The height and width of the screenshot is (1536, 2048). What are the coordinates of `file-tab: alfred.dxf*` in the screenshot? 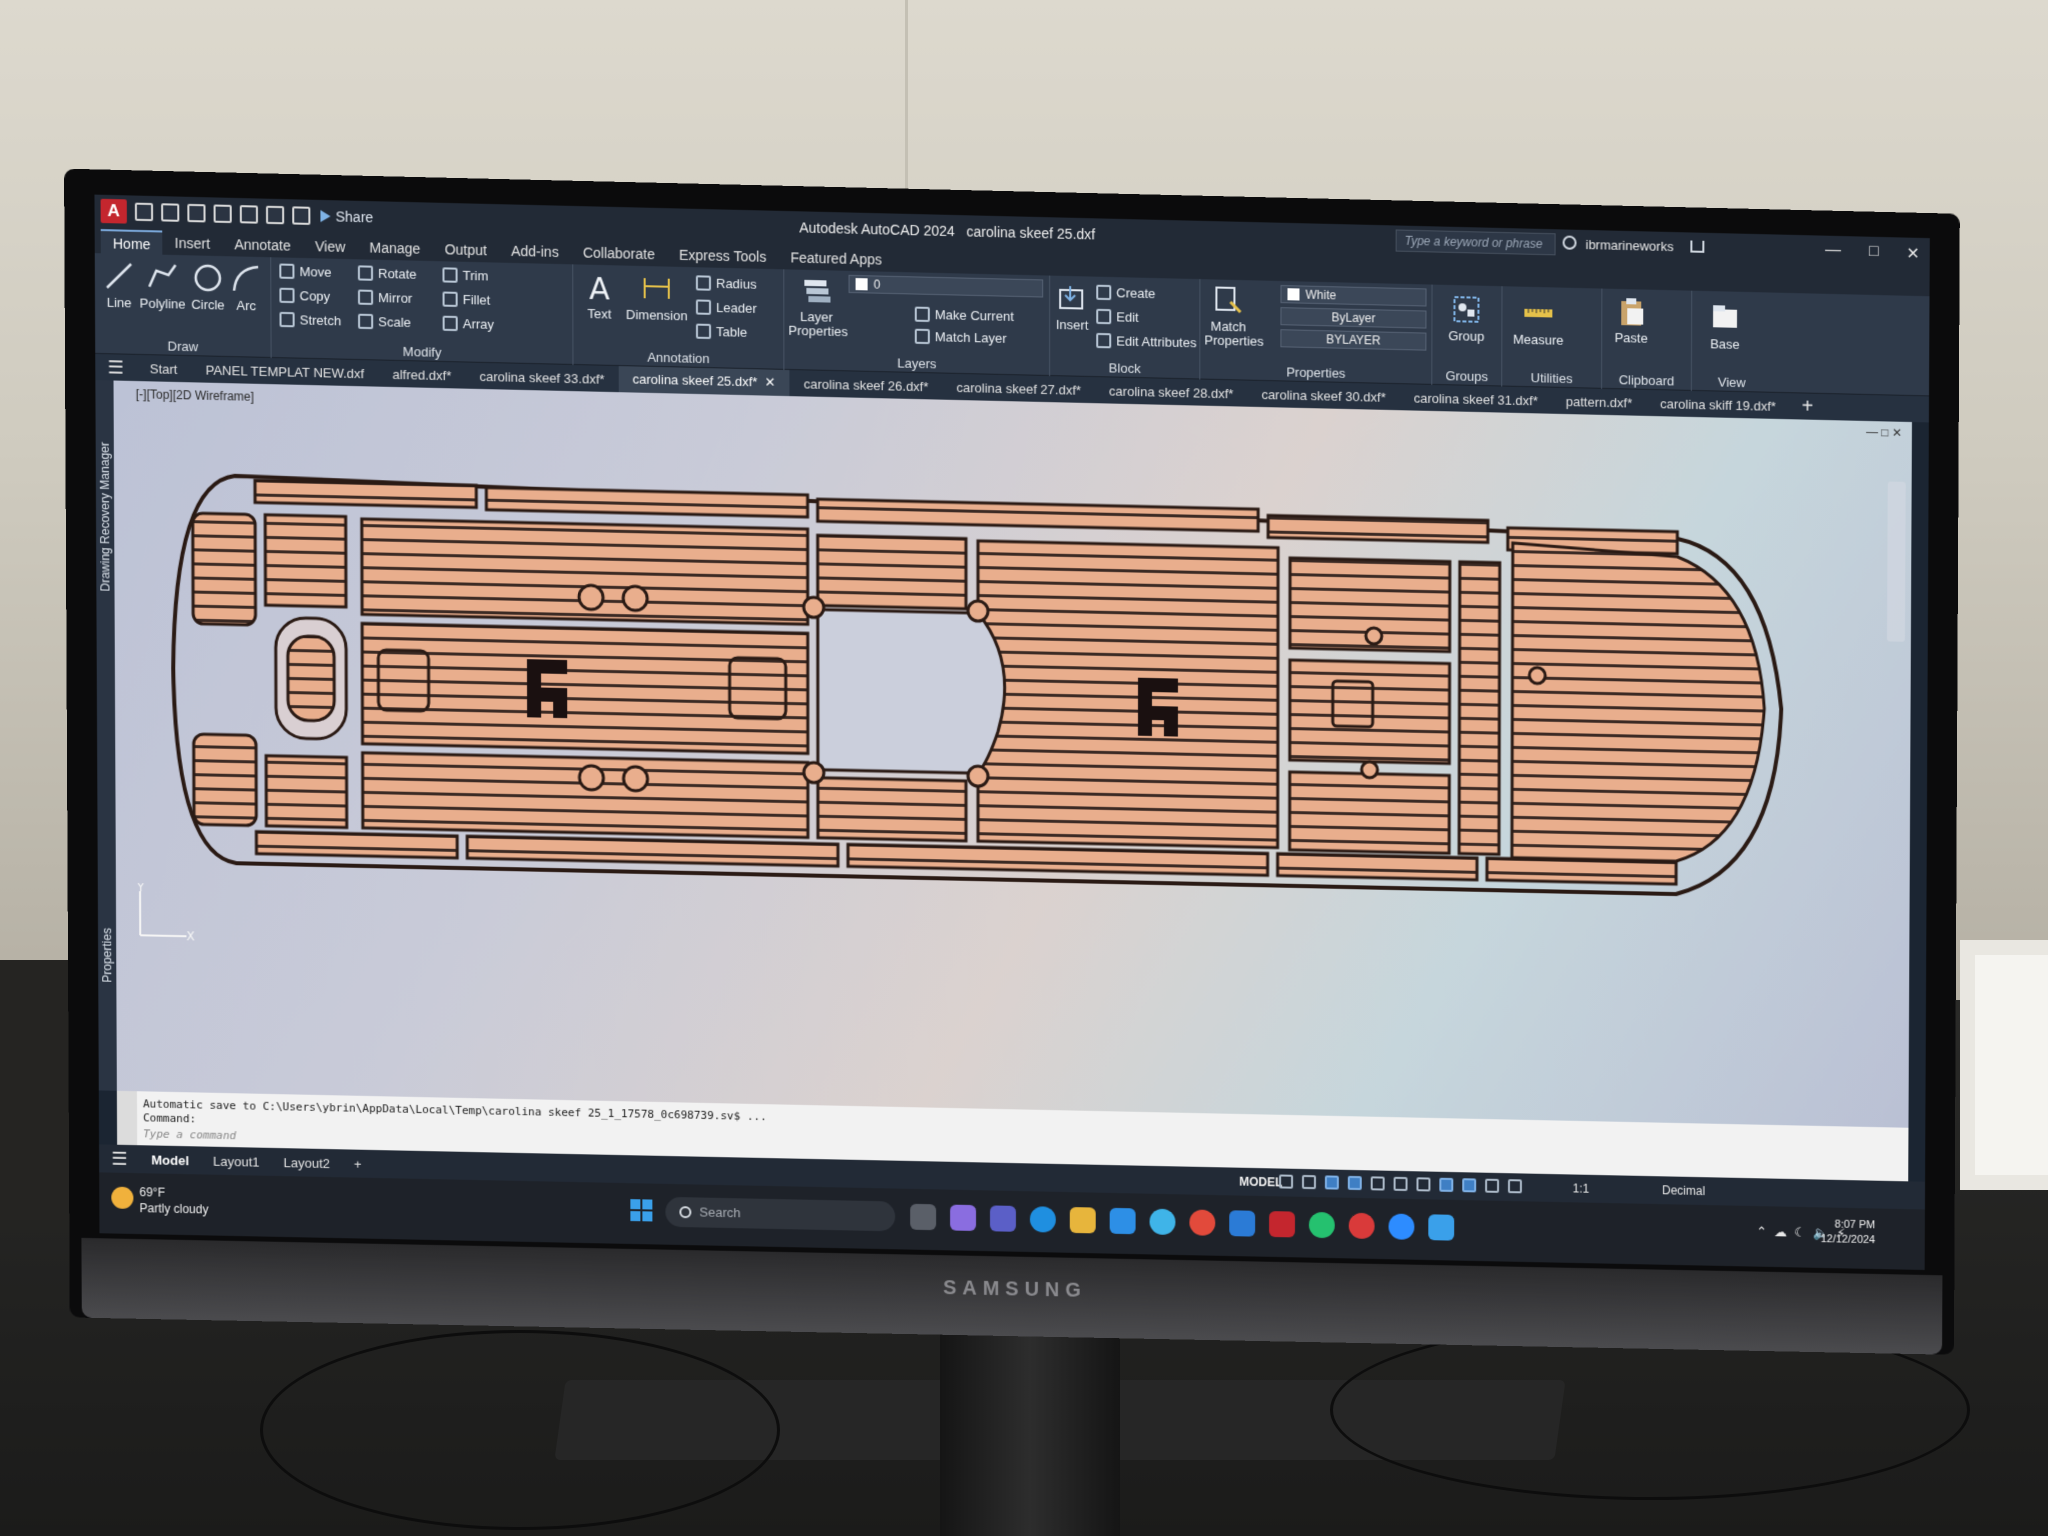 It's located at (421, 374).